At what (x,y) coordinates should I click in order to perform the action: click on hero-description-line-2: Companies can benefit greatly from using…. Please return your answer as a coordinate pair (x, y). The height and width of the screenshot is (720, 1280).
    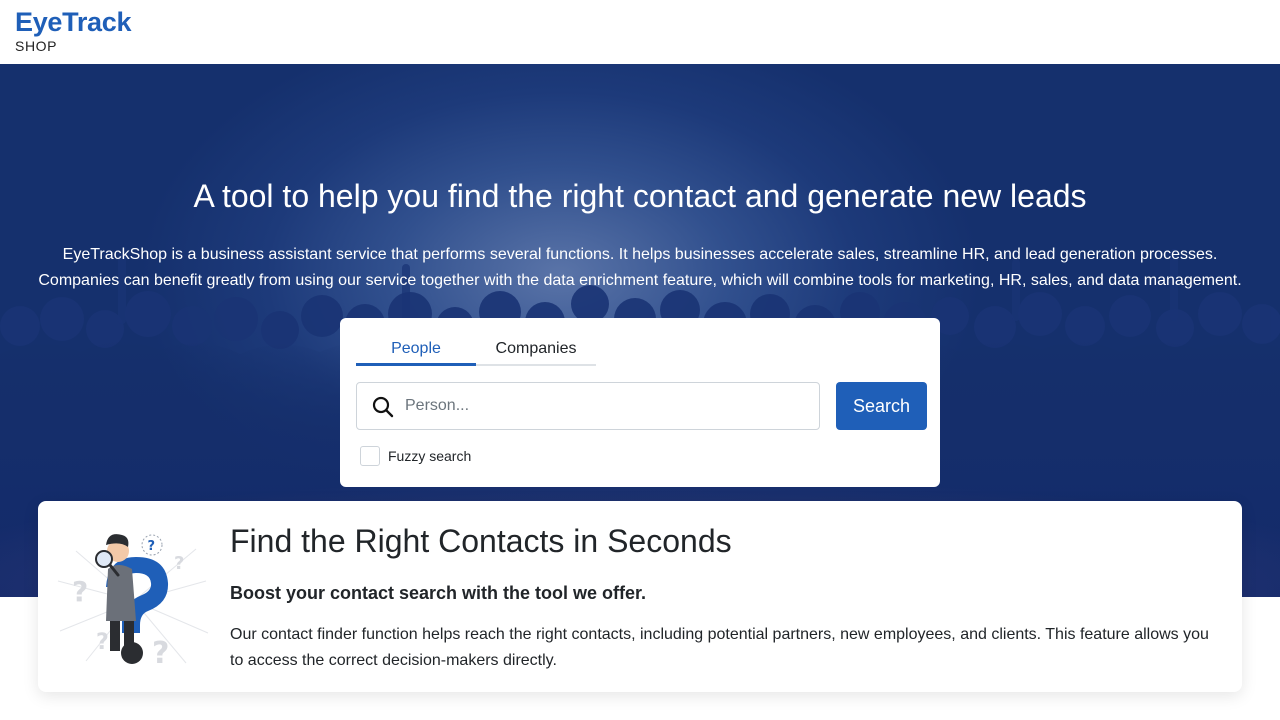
    Looking at the image, I should click on (640, 280).